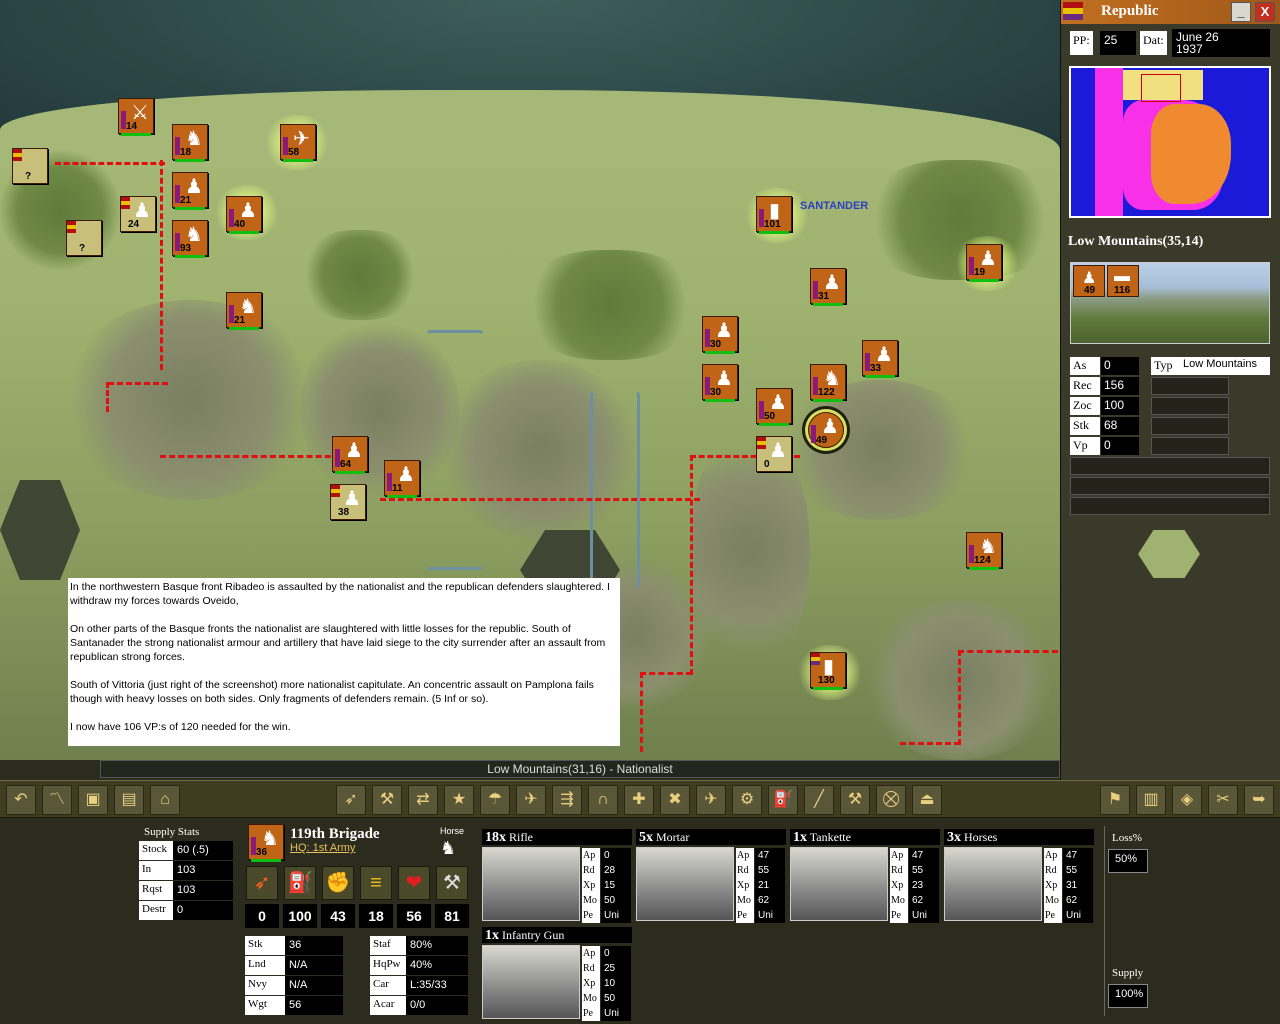 This screenshot has width=1280, height=1024. I want to click on mountain-area, so click(190, 400).